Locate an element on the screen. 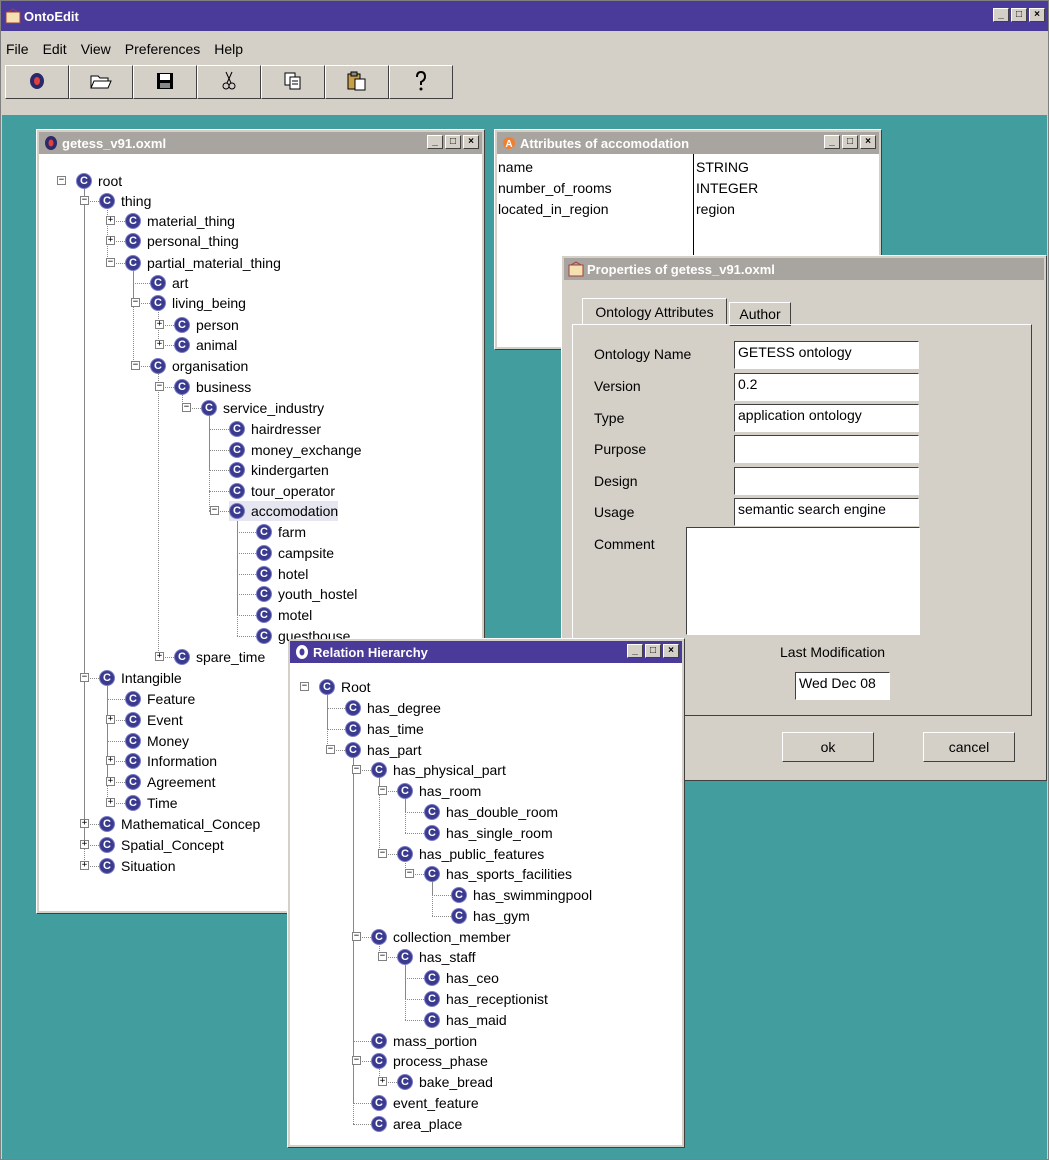  tree-node: C Mathematical_Concep is located at coordinates (179, 824).